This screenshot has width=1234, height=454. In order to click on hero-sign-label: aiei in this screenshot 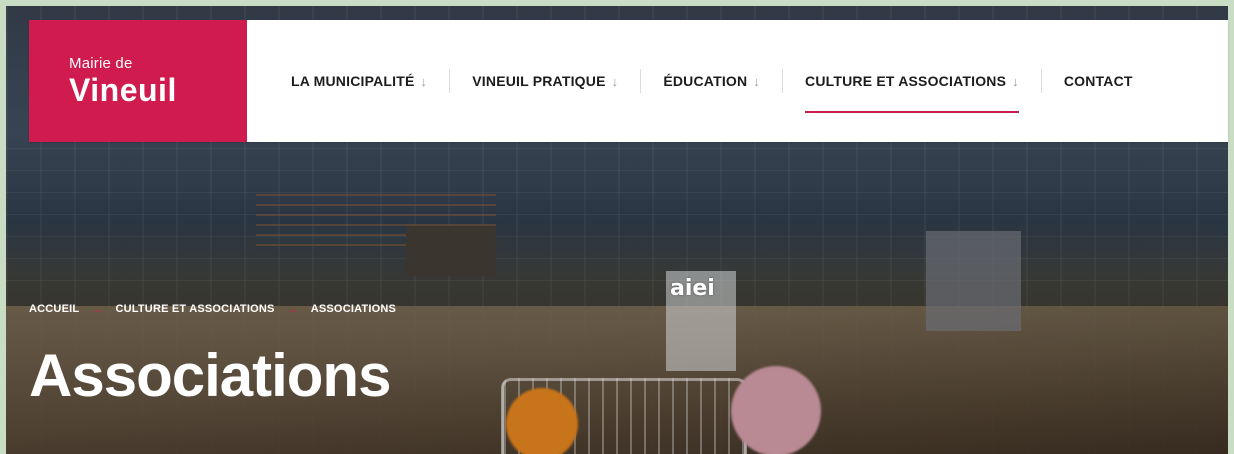, I will do `click(692, 288)`.